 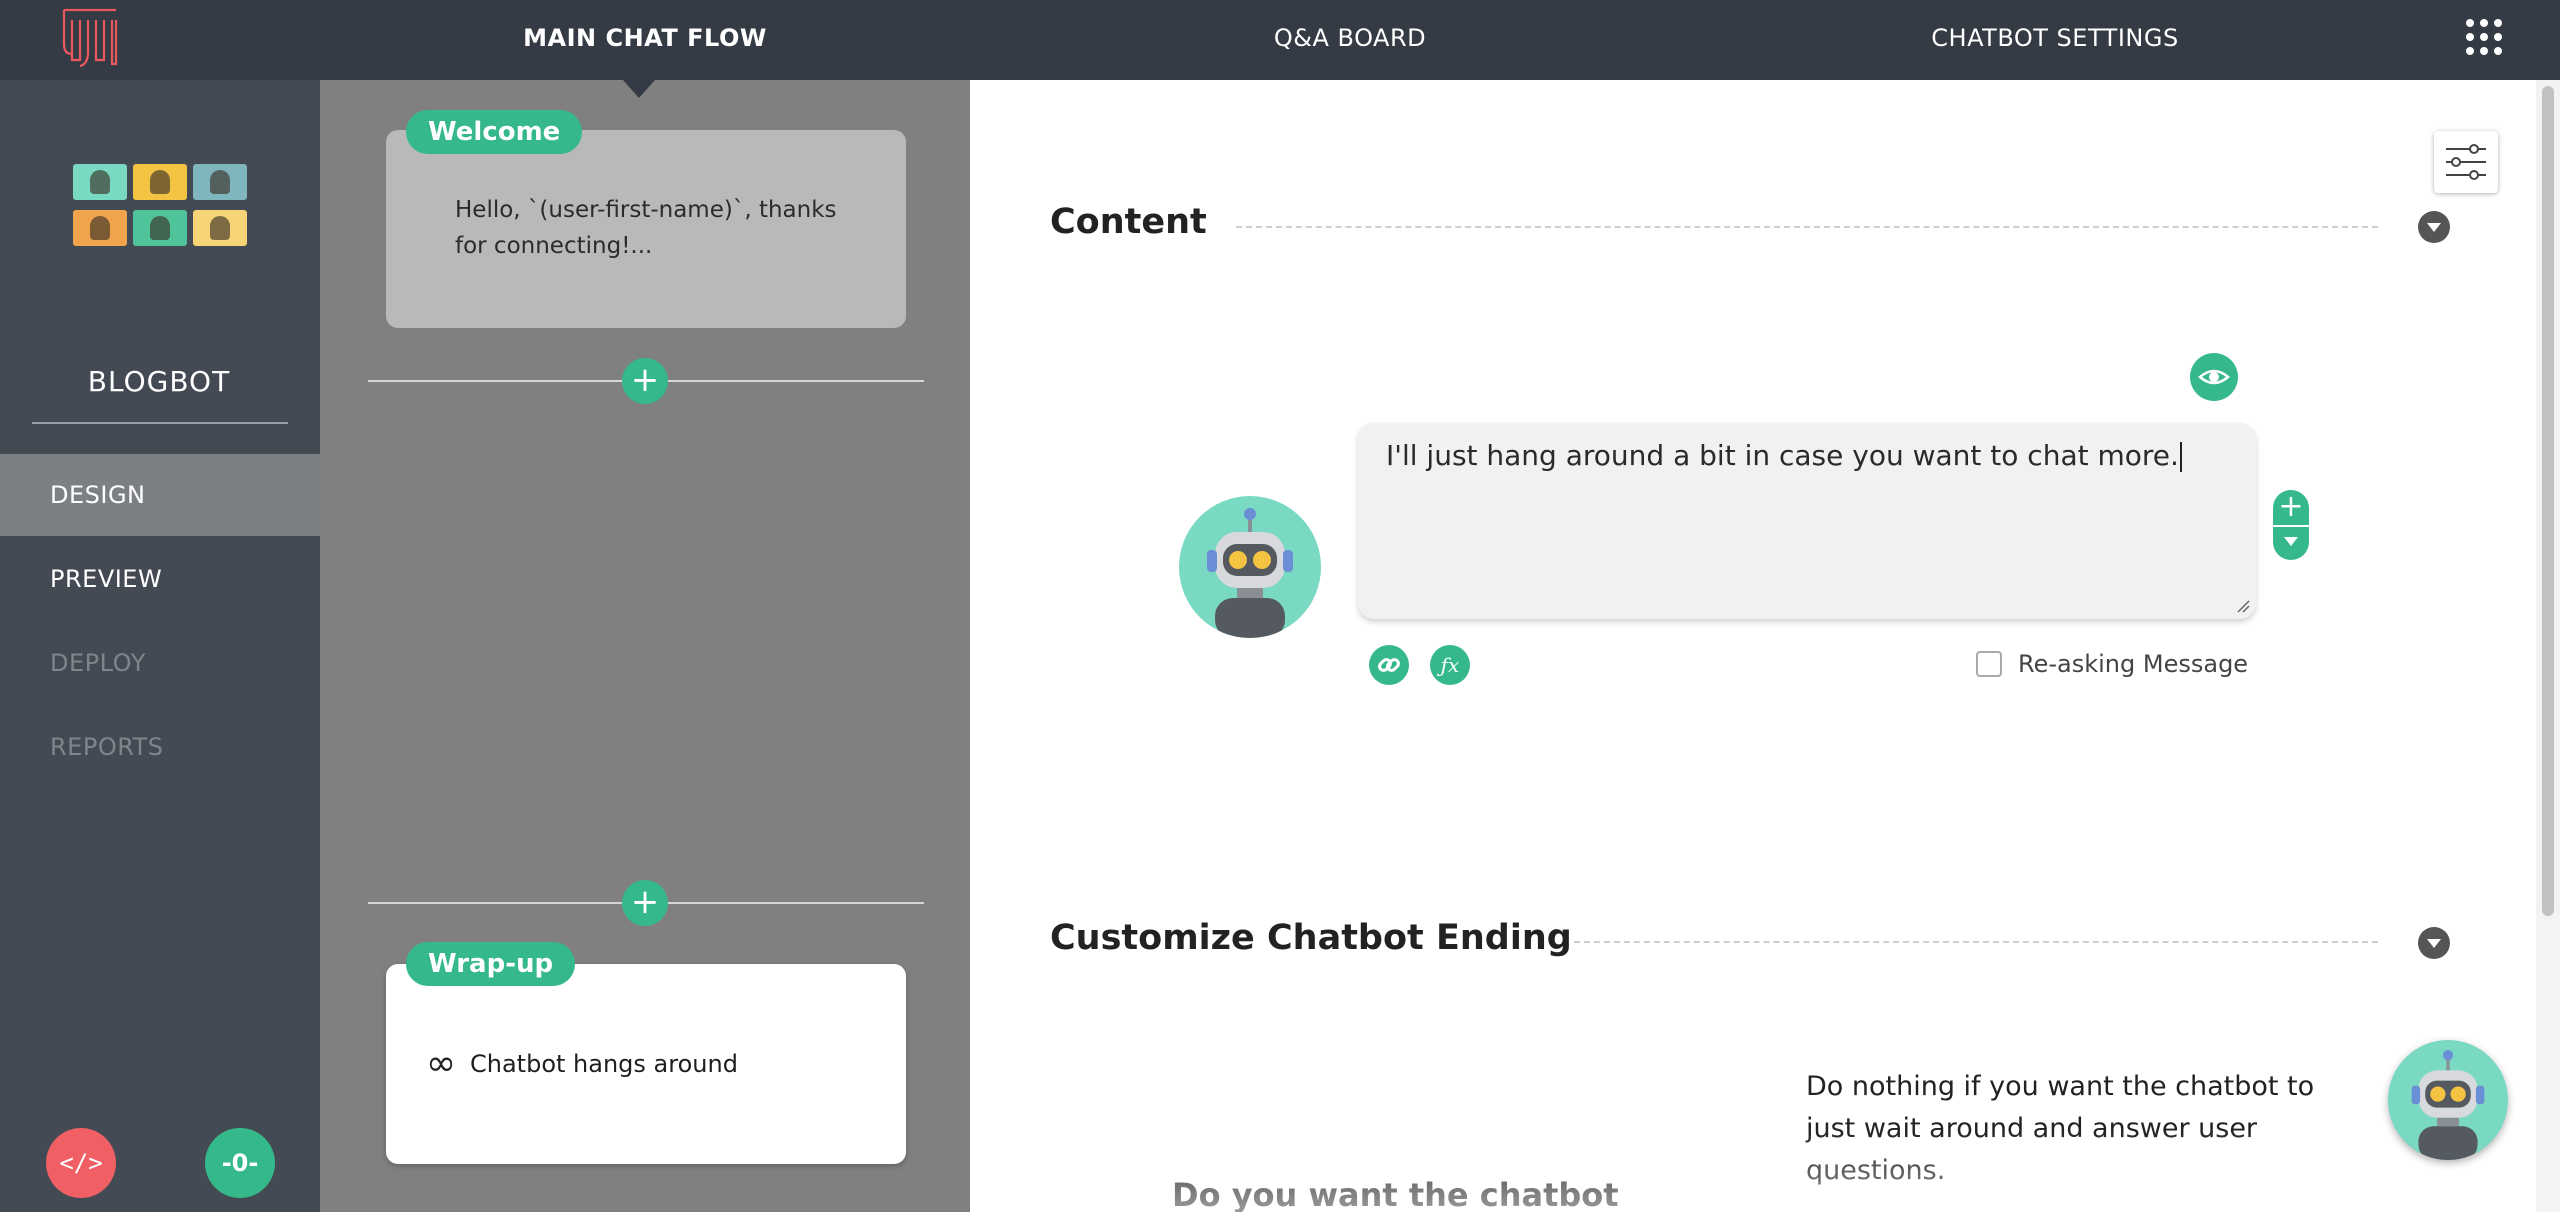 What do you see at coordinates (645, 38) in the screenshot?
I see `tab-main-chat-flow: MAIN CHAT FLOW` at bounding box center [645, 38].